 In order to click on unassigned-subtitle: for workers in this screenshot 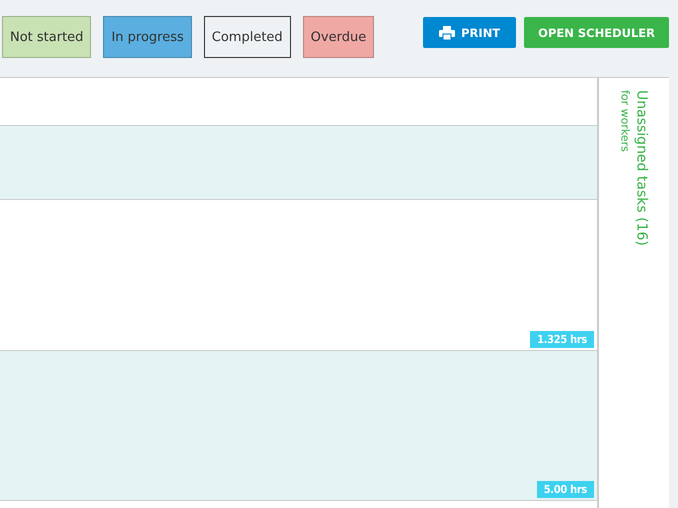, I will do `click(625, 121)`.